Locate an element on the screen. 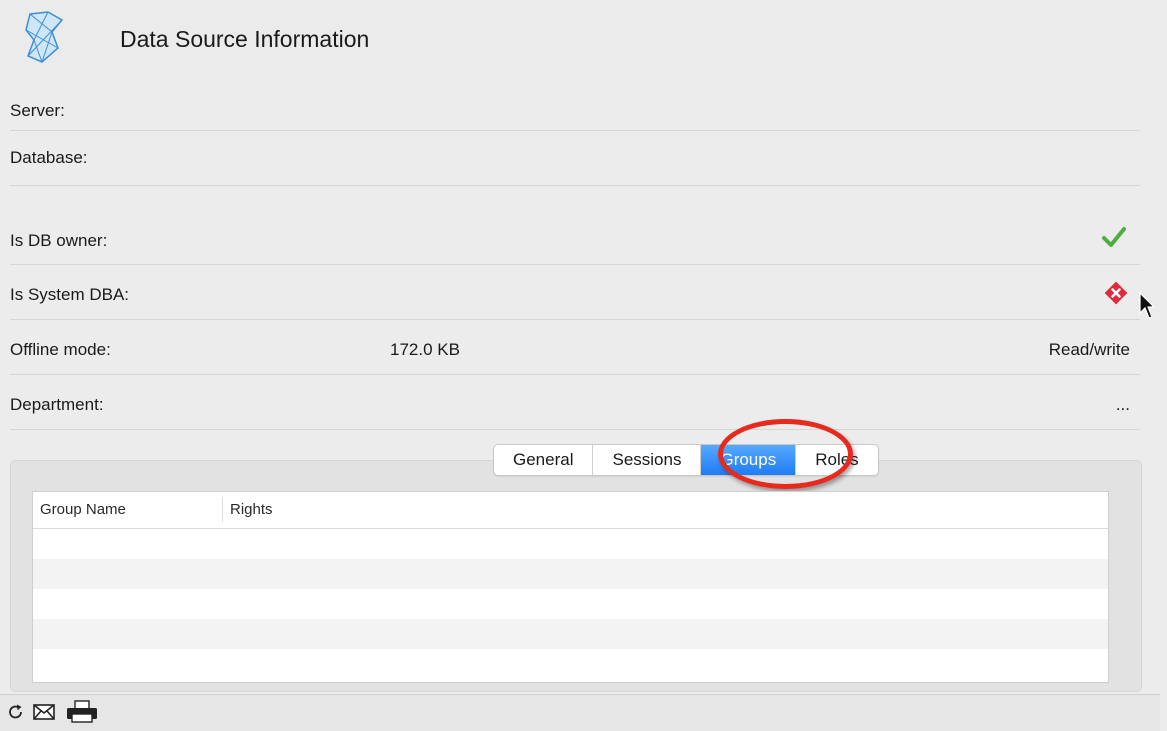  column-divider is located at coordinates (222, 510).